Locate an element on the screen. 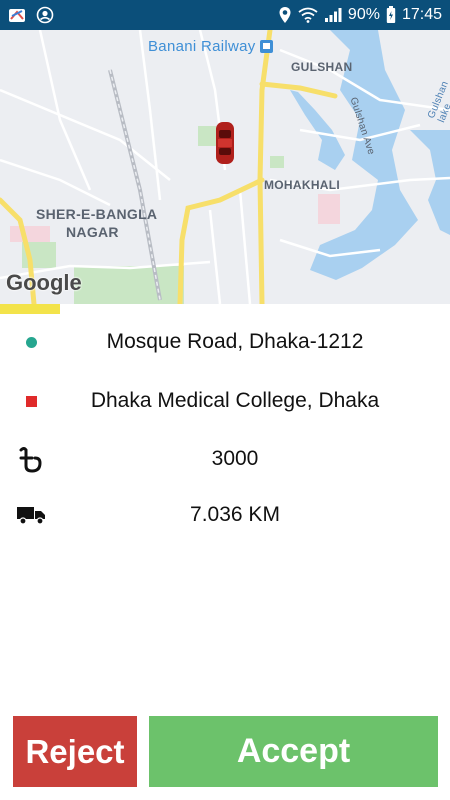 Image resolution: width=450 pixels, height=800 pixels. pickup-marker-icon is located at coordinates (31, 342).